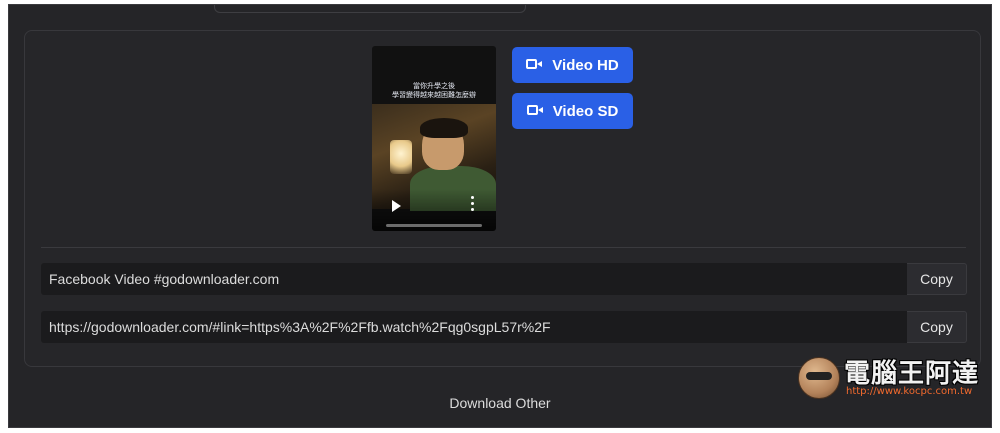 The image size is (1000, 433). I want to click on video-progress-bar, so click(434, 225).